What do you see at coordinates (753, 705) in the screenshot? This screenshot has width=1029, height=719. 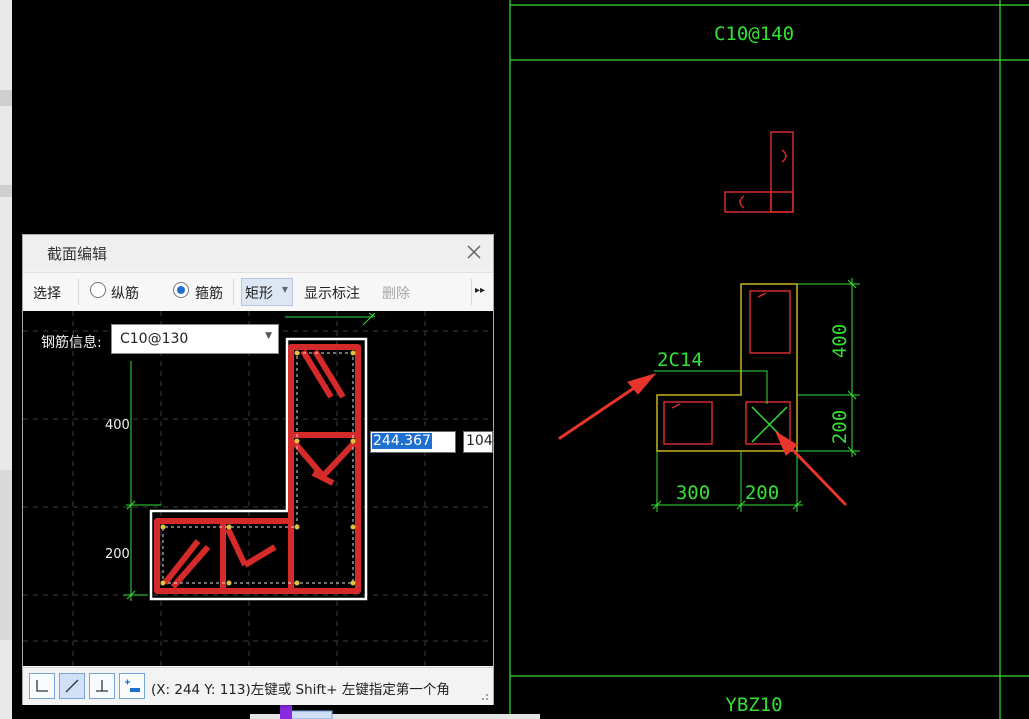 I see `column-label: YBZ10` at bounding box center [753, 705].